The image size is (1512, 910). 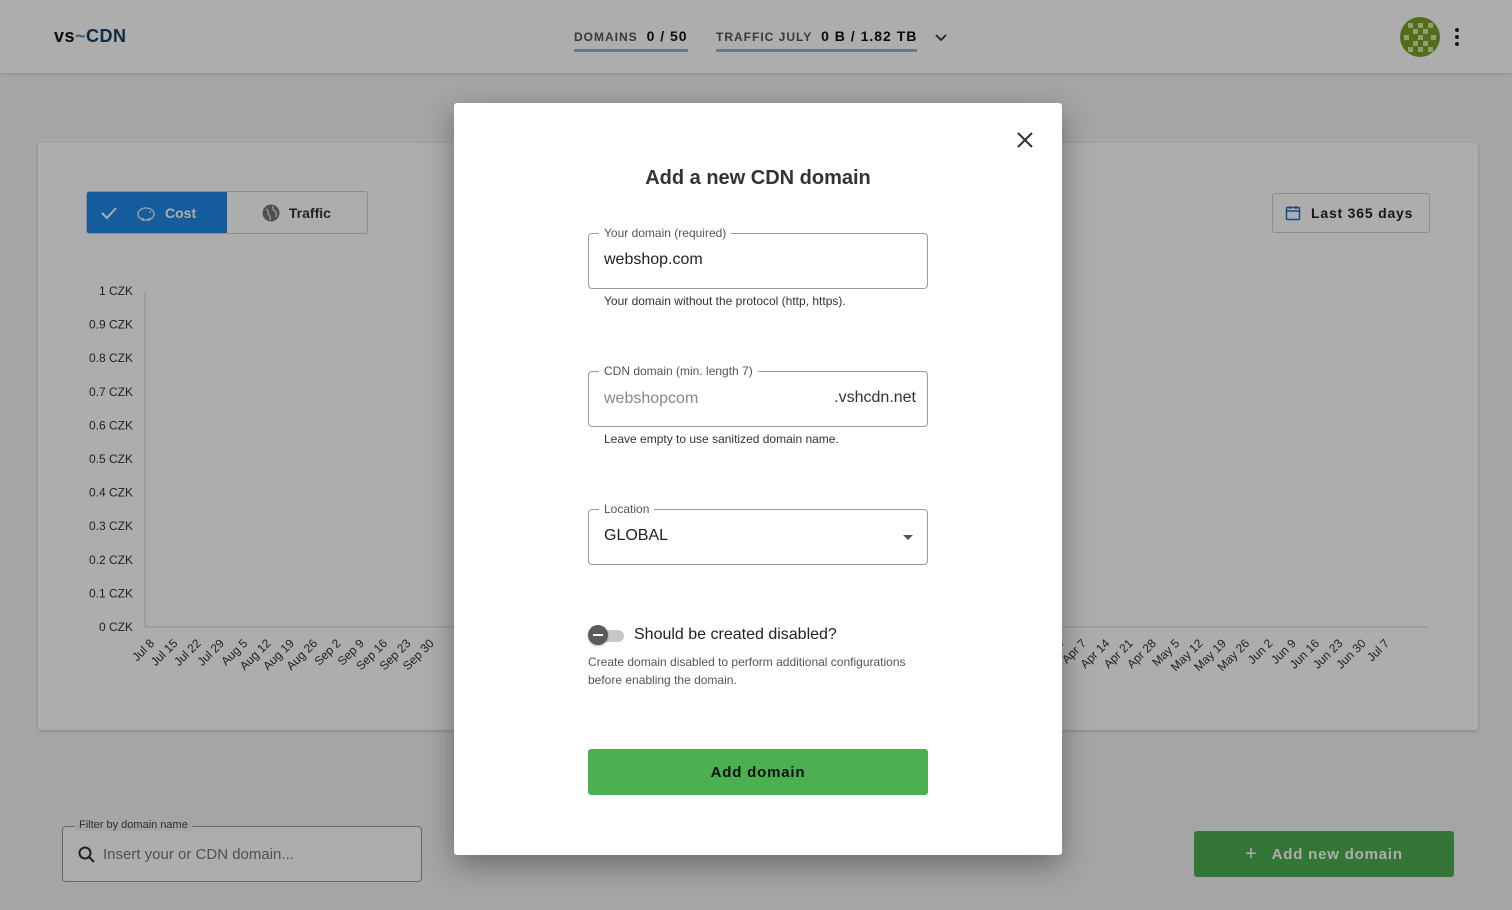 What do you see at coordinates (678, 371) in the screenshot?
I see `cdn-domain-label: CDN domain (min. length 7)` at bounding box center [678, 371].